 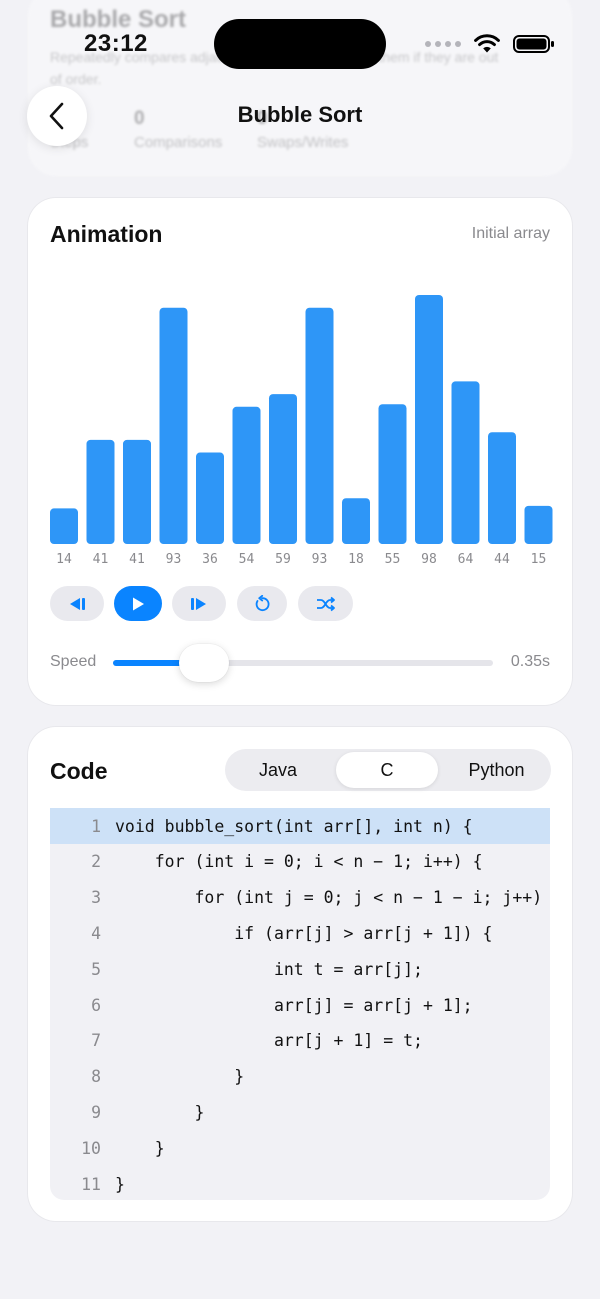 I want to click on line-number: 6, so click(x=96, y=1005).